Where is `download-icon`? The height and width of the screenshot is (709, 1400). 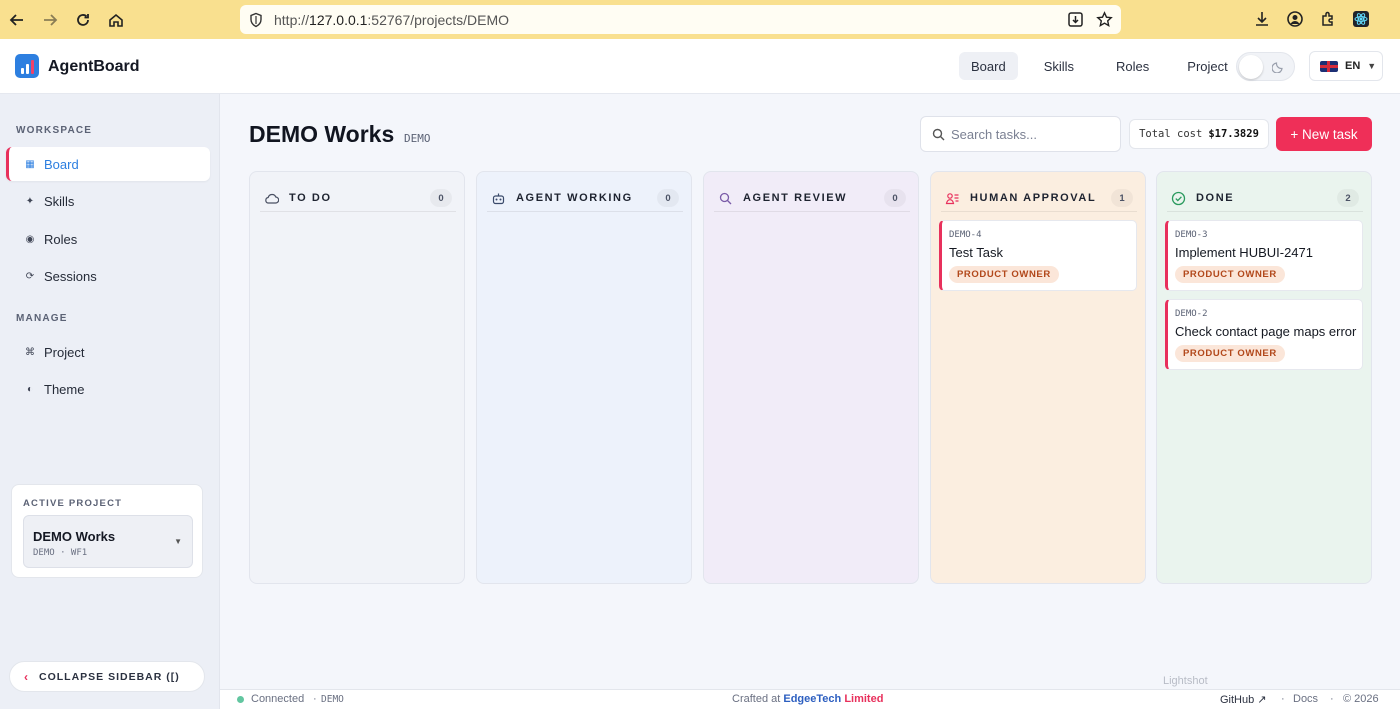 download-icon is located at coordinates (1262, 19).